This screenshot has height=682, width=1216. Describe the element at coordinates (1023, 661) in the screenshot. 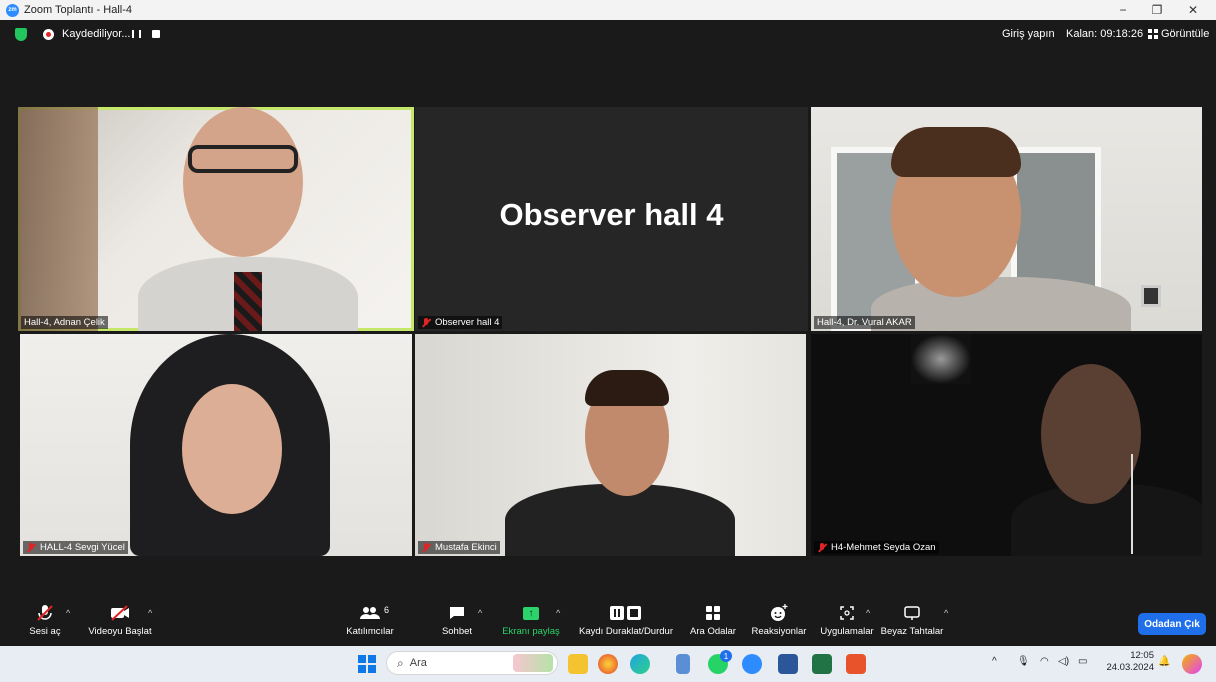

I see `microphone-icon: 🎙` at that location.